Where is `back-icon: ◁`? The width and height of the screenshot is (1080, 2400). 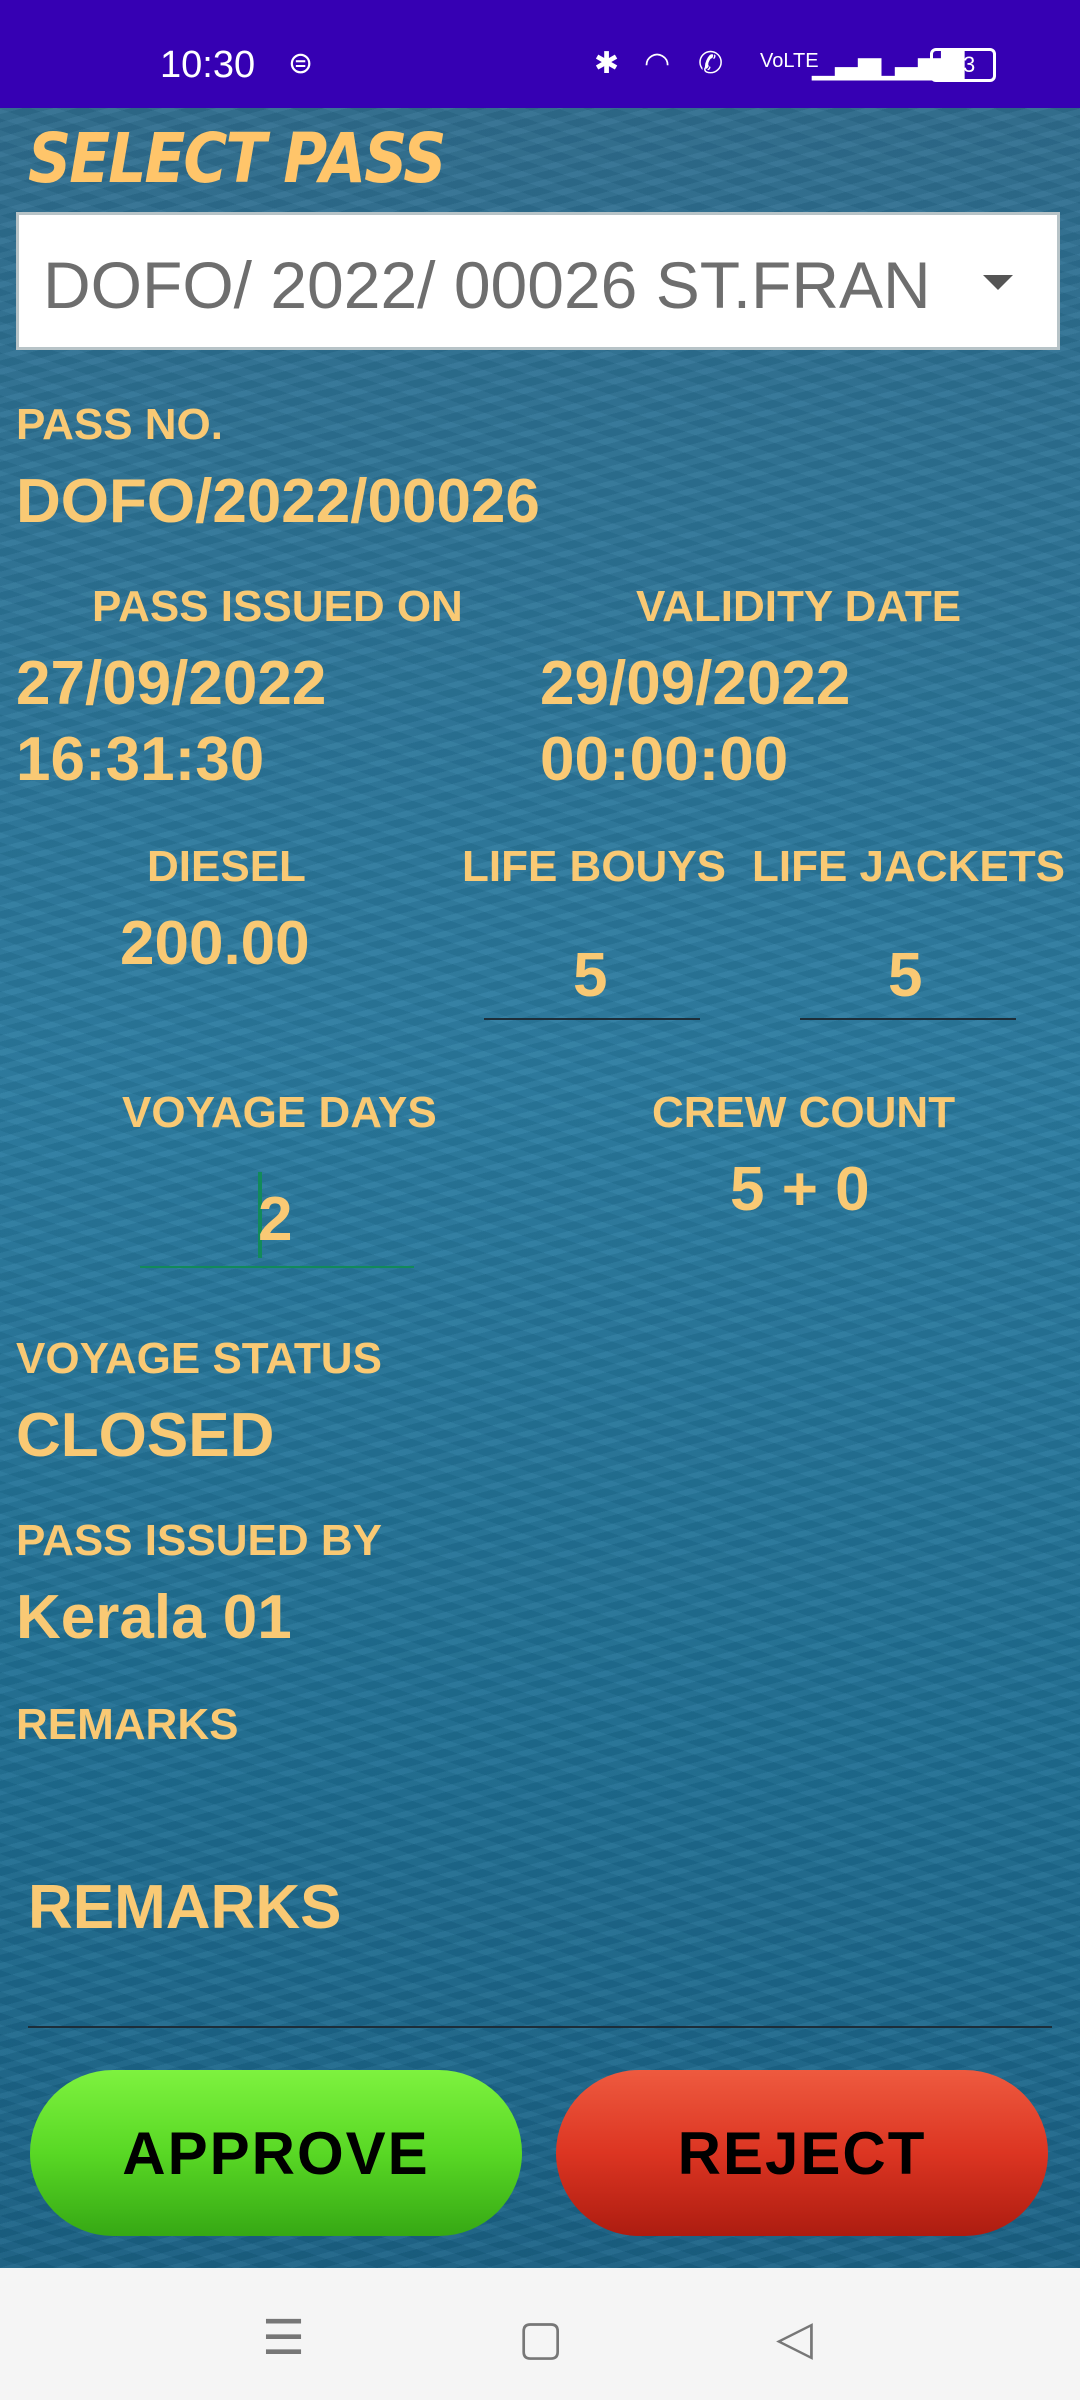 back-icon: ◁ is located at coordinates (794, 2338).